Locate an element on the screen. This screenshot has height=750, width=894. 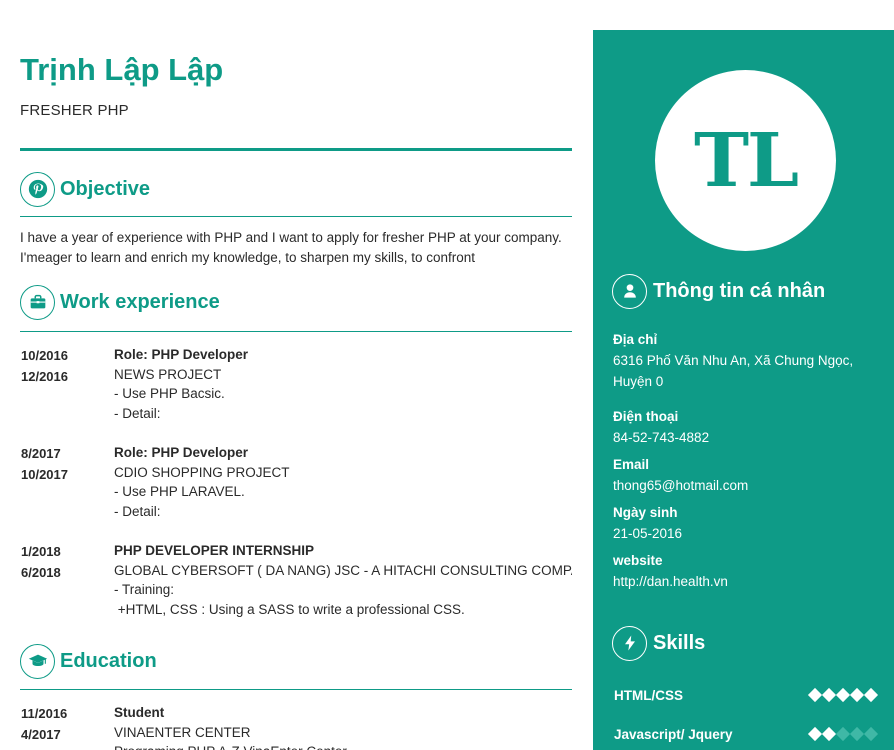
education-entry-dates: 11/2016 4/2017 is located at coordinates (61, 724).